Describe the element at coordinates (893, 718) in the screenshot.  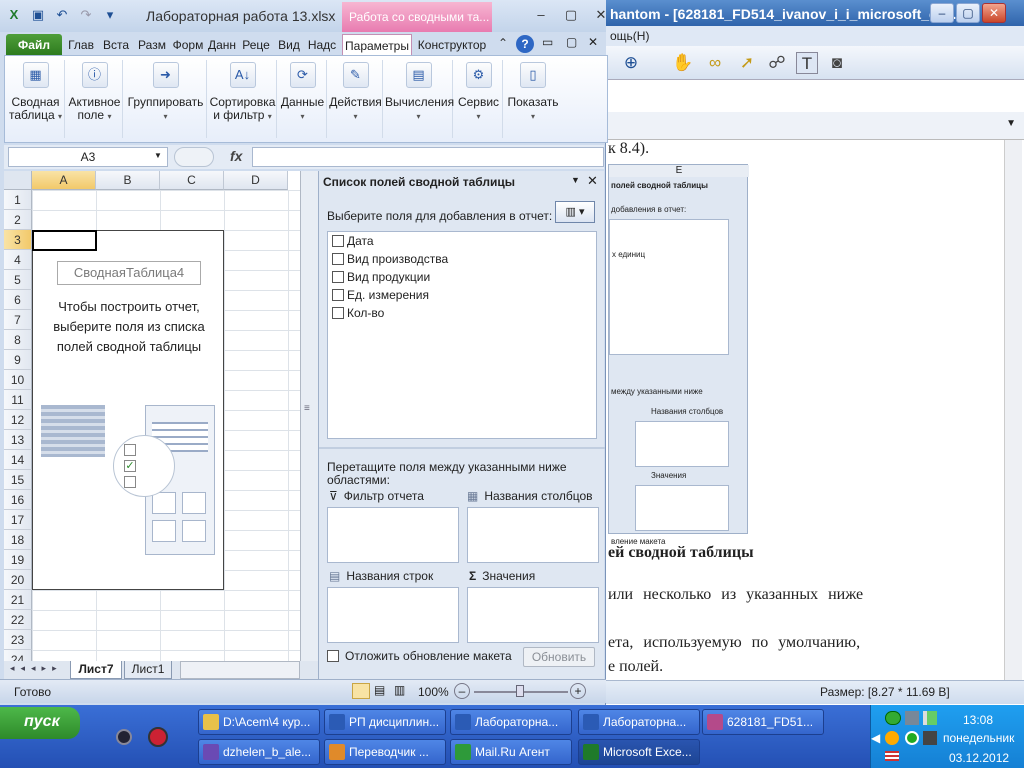
I see `eye-tray-icon` at that location.